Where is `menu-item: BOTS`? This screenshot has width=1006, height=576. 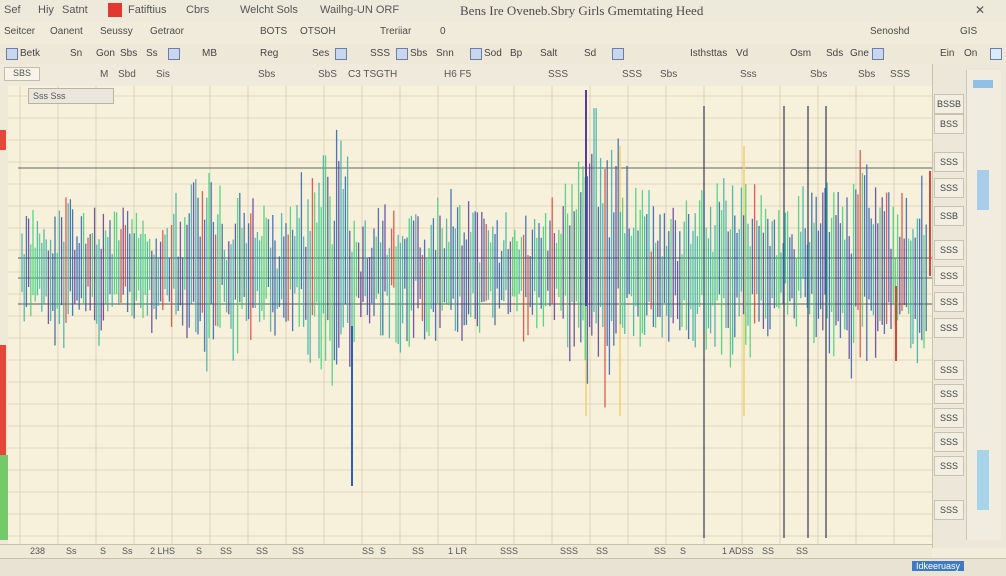
menu-item: BOTS is located at coordinates (273, 31).